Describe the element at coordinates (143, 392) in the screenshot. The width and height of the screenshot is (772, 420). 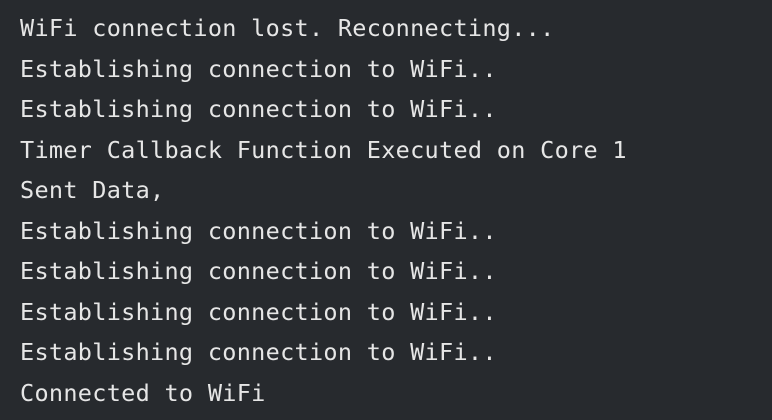
I see `console-line: Connected to WiFi` at that location.